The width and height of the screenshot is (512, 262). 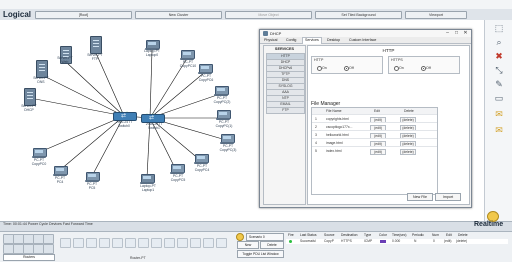 What do you see at coordinates (368, 241) in the screenshot?
I see `pdu-type: ICMP` at bounding box center [368, 241].